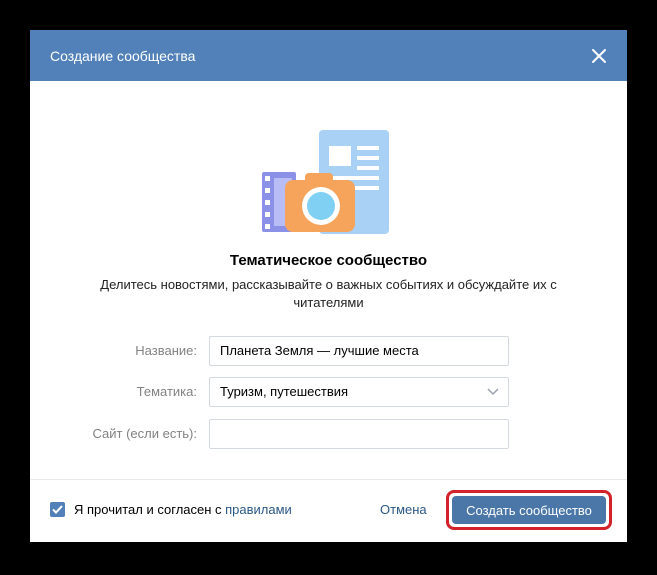  What do you see at coordinates (403, 509) in the screenshot?
I see `cancel-button: Отмена` at bounding box center [403, 509].